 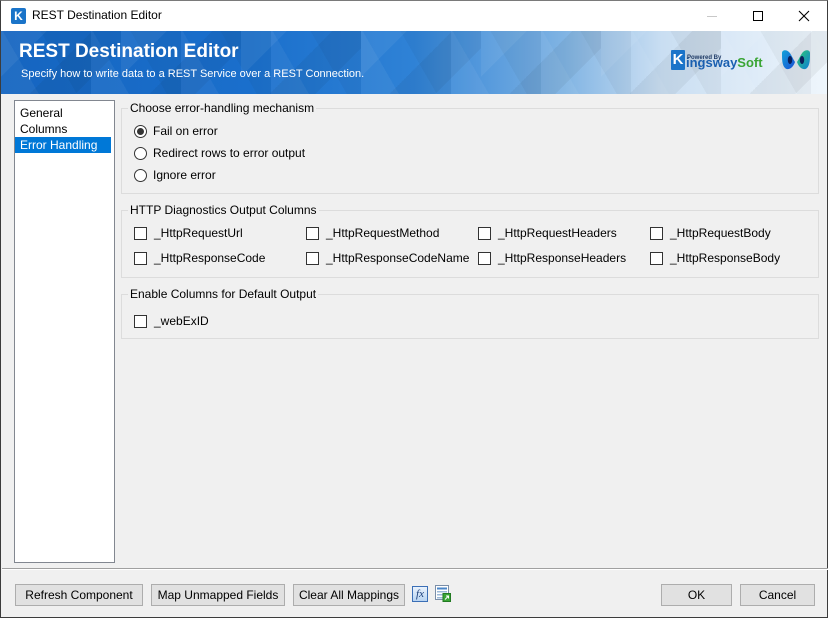 I want to click on close-icon, so click(x=804, y=16).